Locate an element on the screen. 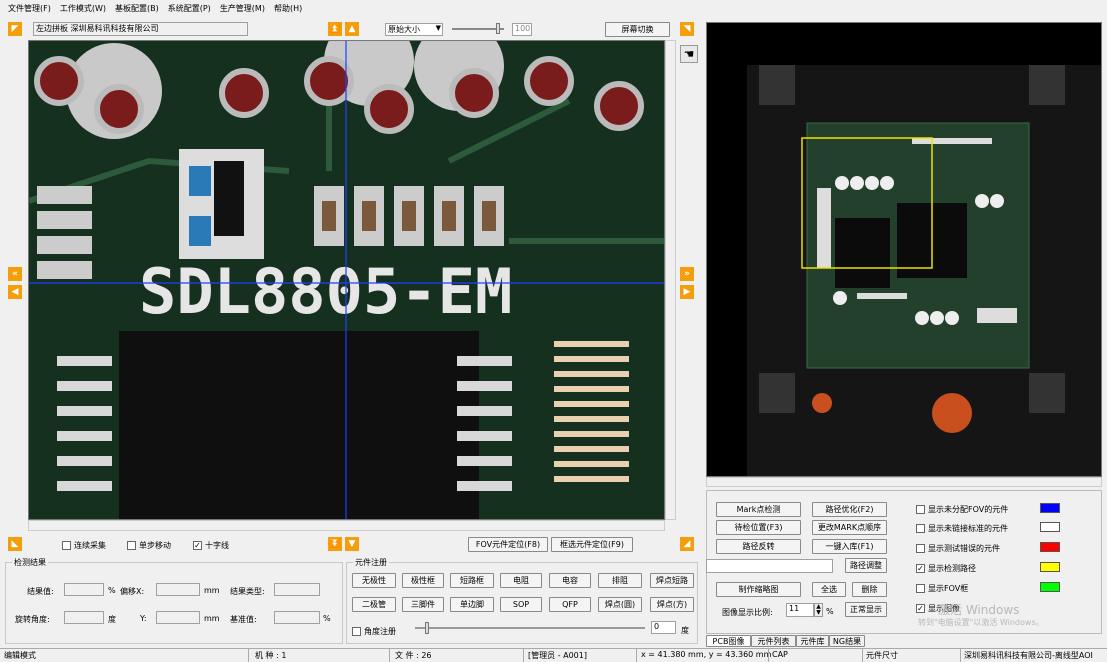 Image resolution: width=1107 pixels, height=662 pixels. right-arrow-icon: ▶ is located at coordinates (687, 292).